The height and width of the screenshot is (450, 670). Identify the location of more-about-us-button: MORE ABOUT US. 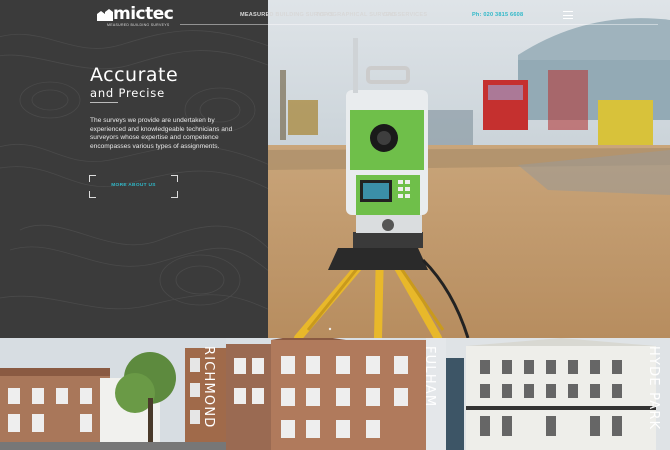
(133, 186).